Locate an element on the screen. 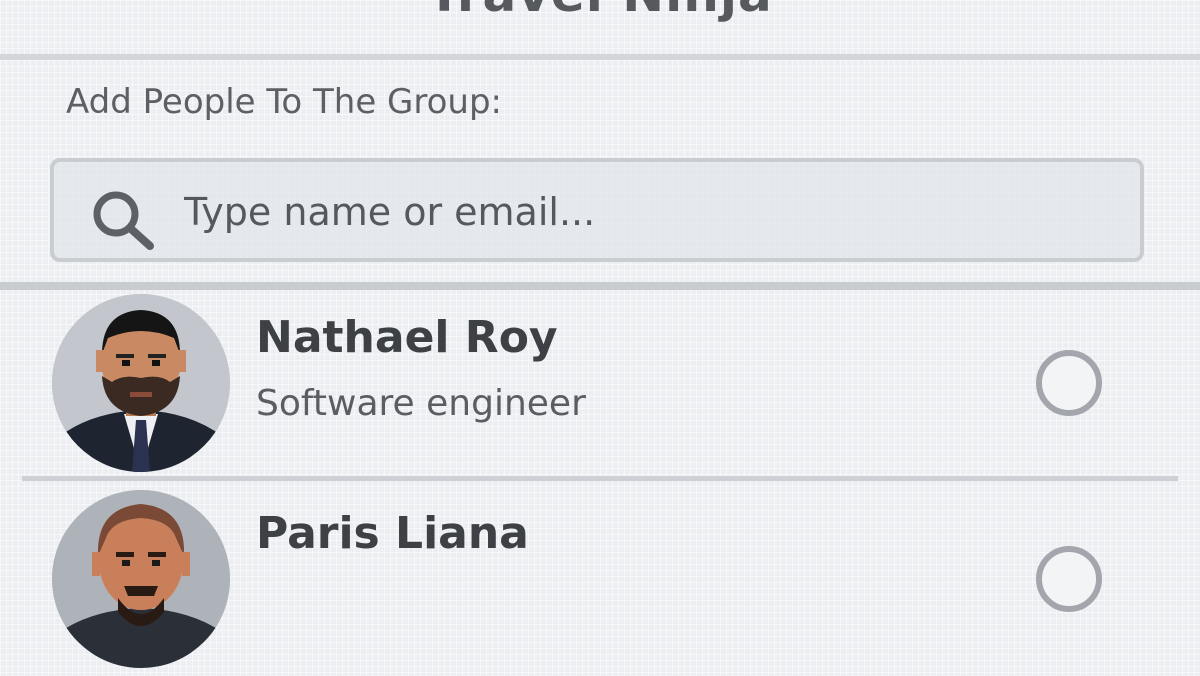 This screenshot has width=1200, height=676. search-box is located at coordinates (597, 210).